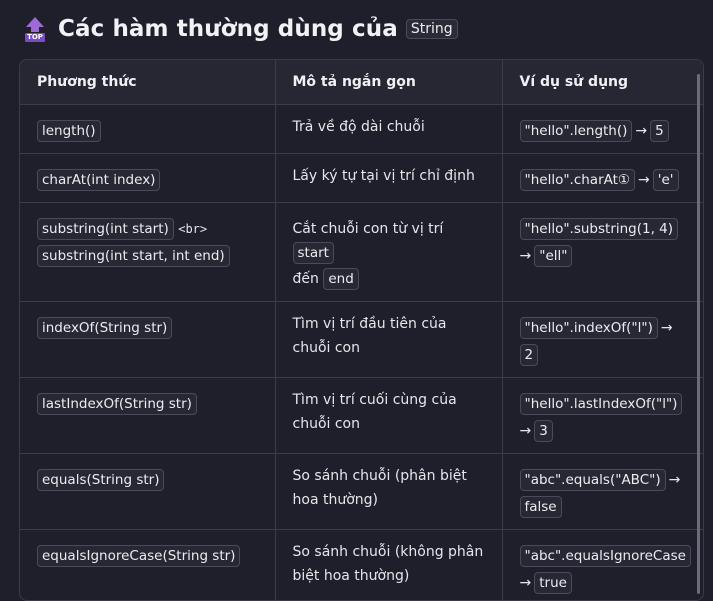 Image resolution: width=713 pixels, height=601 pixels. What do you see at coordinates (589, 328) in the screenshot?
I see `example-code: "hello".indexOf("l")` at bounding box center [589, 328].